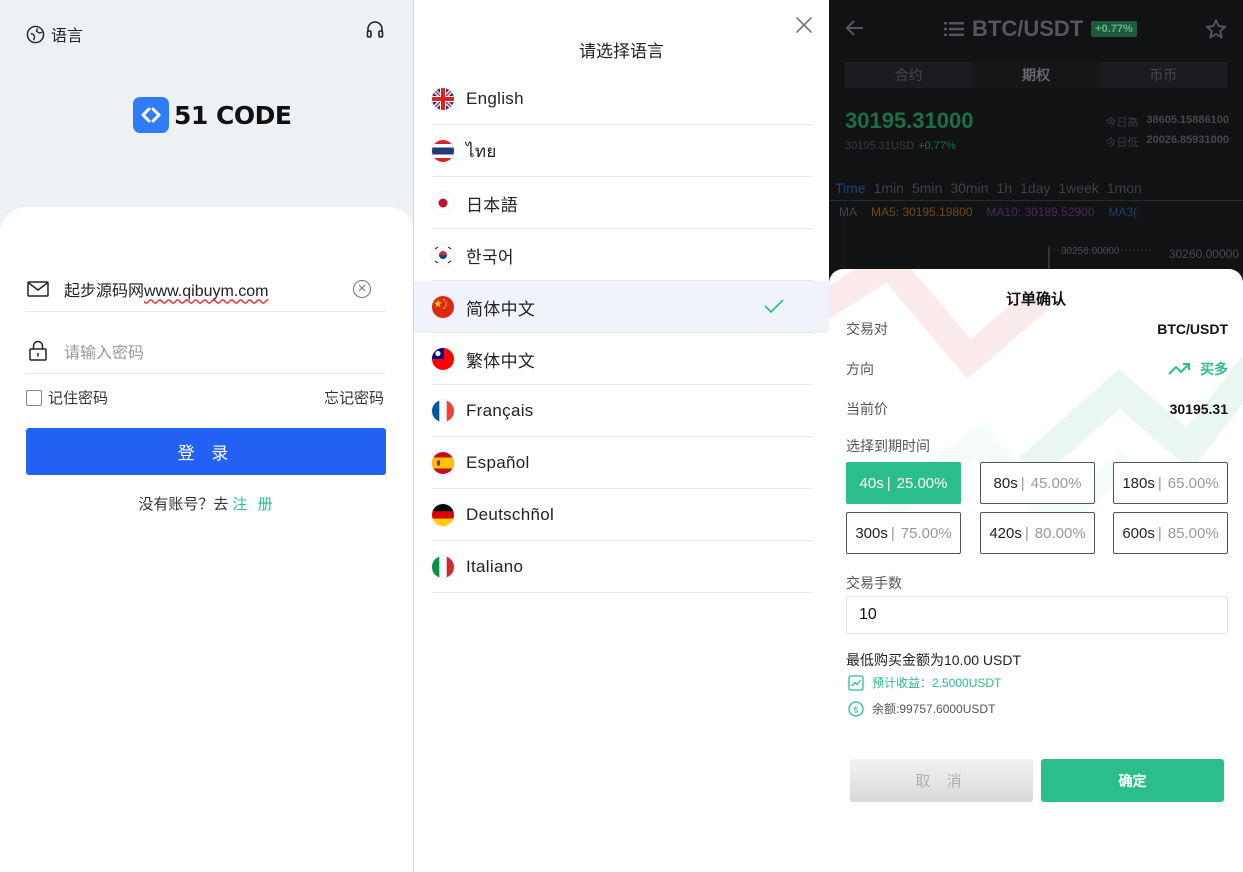  Describe the element at coordinates (867, 329) in the screenshot. I see `pair-label: 交易对` at that location.